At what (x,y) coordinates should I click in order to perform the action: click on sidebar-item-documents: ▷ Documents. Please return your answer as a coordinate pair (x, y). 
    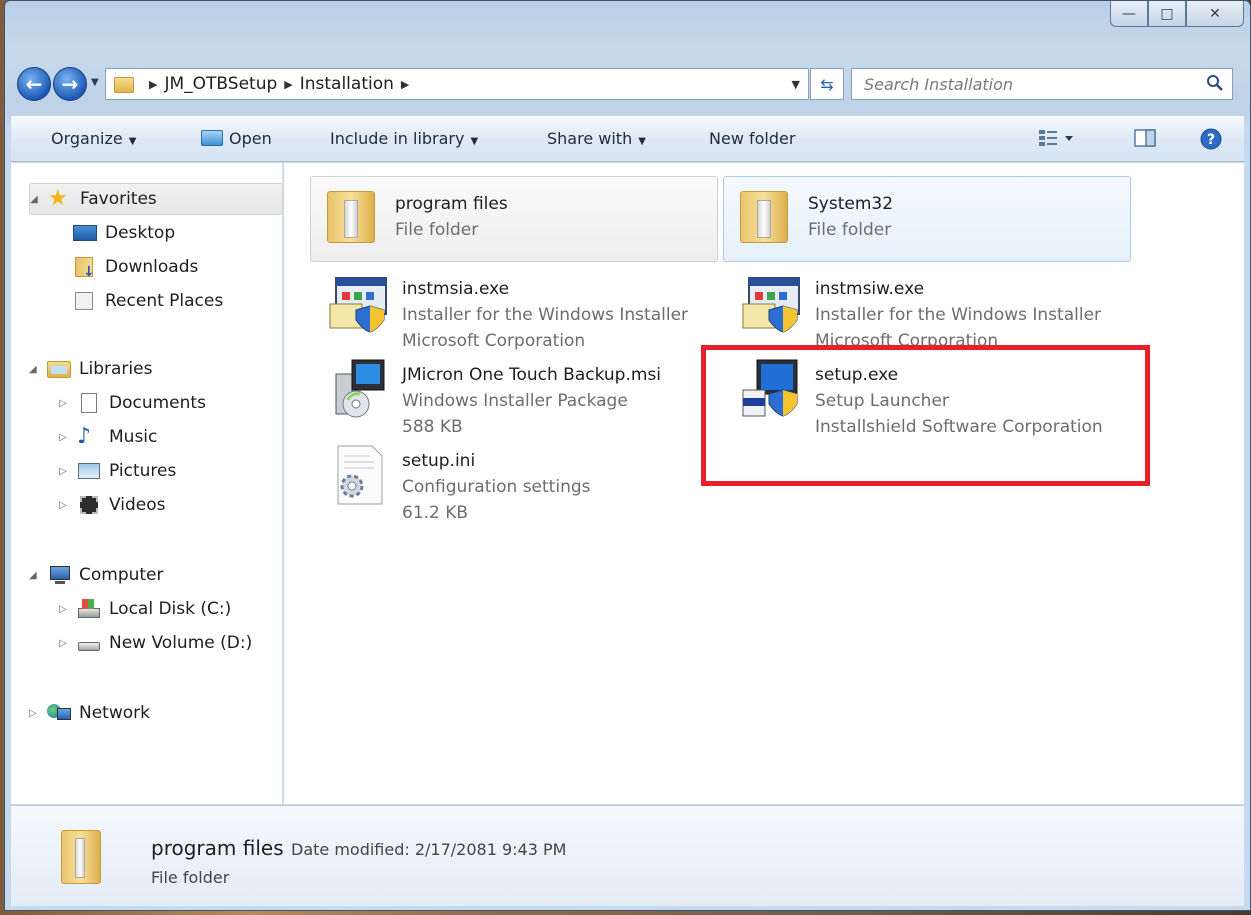
    Looking at the image, I should click on (132, 403).